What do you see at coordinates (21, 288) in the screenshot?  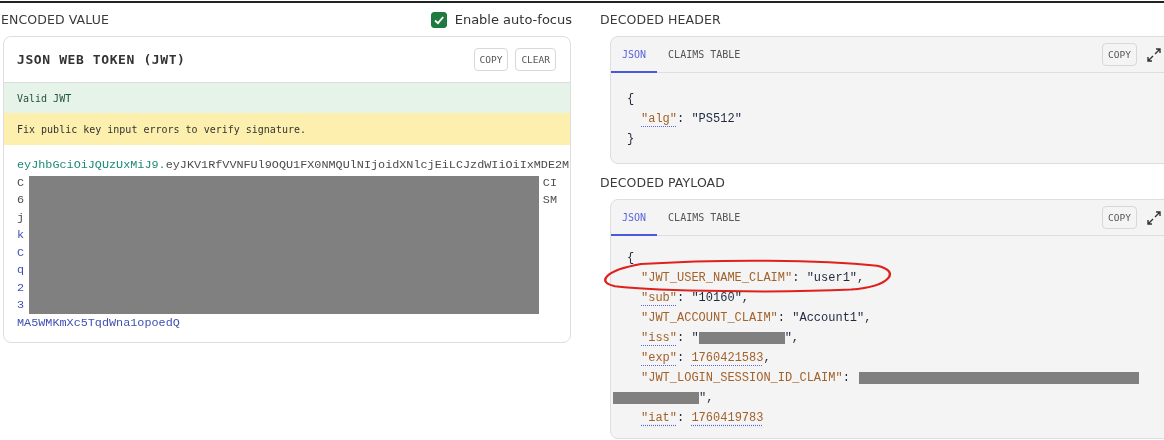 I see `token-text: 2` at bounding box center [21, 288].